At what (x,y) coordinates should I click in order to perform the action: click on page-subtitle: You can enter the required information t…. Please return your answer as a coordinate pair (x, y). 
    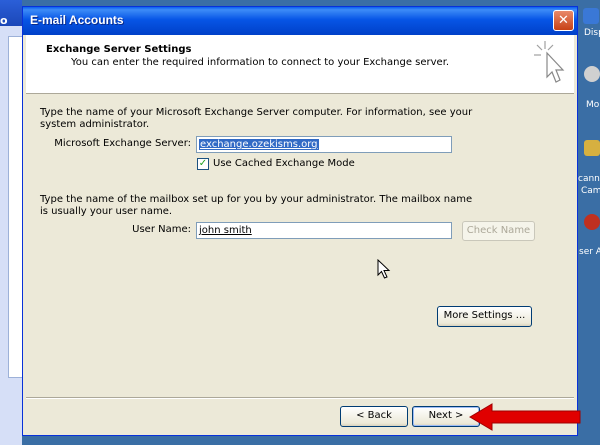
    Looking at the image, I should click on (260, 62).